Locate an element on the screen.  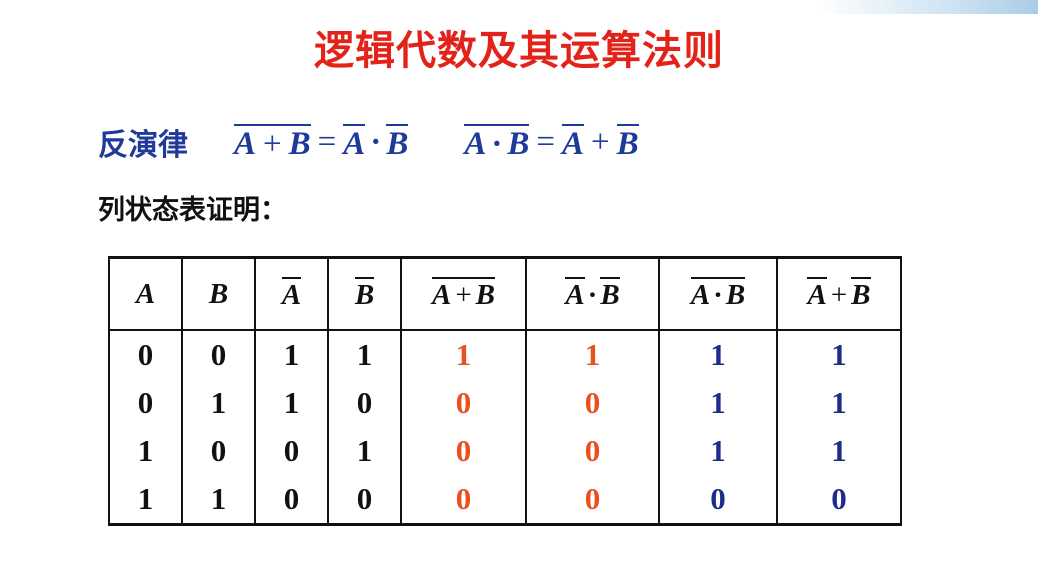
table-row: 0 1 1 0 0 0 1 1 is located at coordinates (505, 403).